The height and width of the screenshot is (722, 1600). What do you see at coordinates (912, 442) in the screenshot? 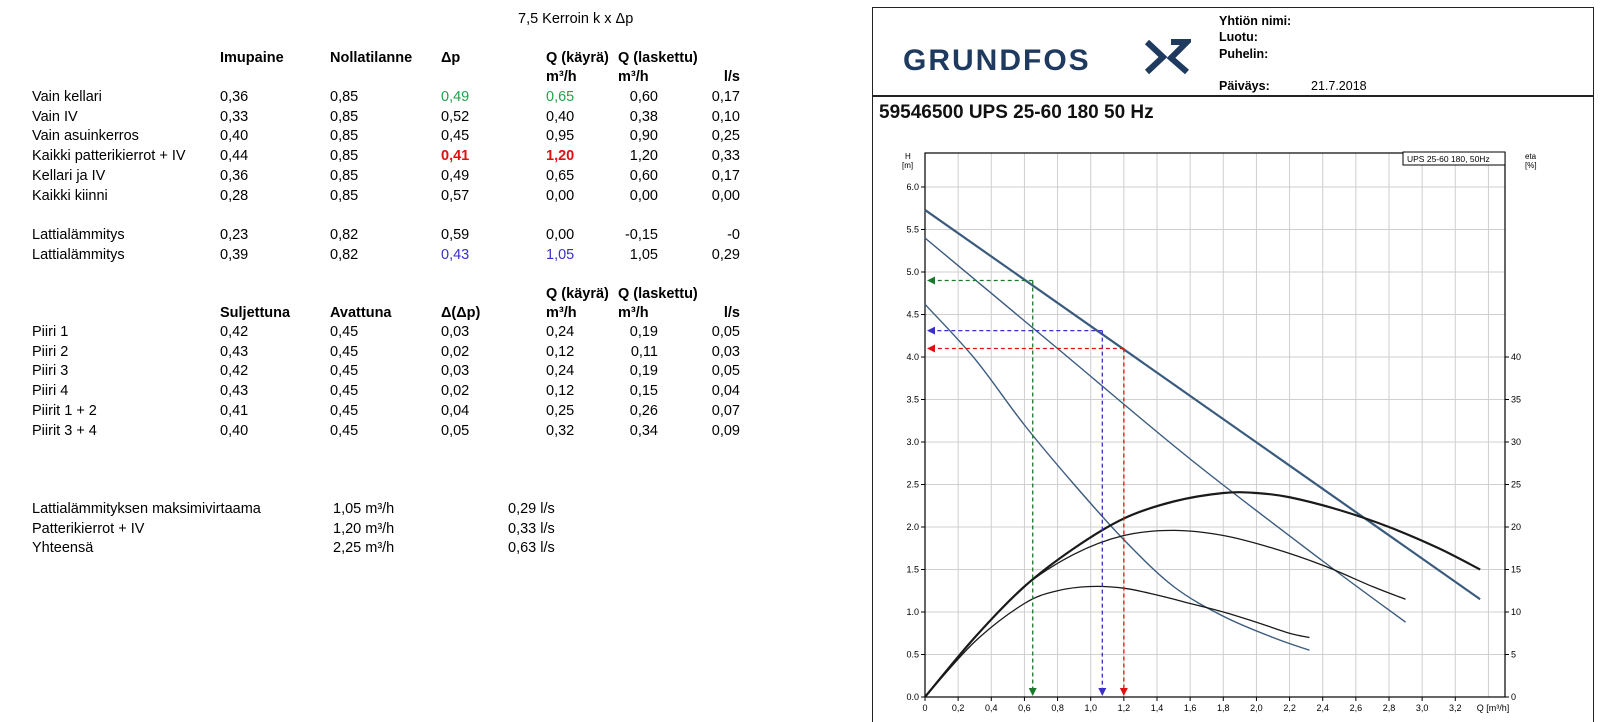
I see `y-tick-label: 3.0` at bounding box center [912, 442].